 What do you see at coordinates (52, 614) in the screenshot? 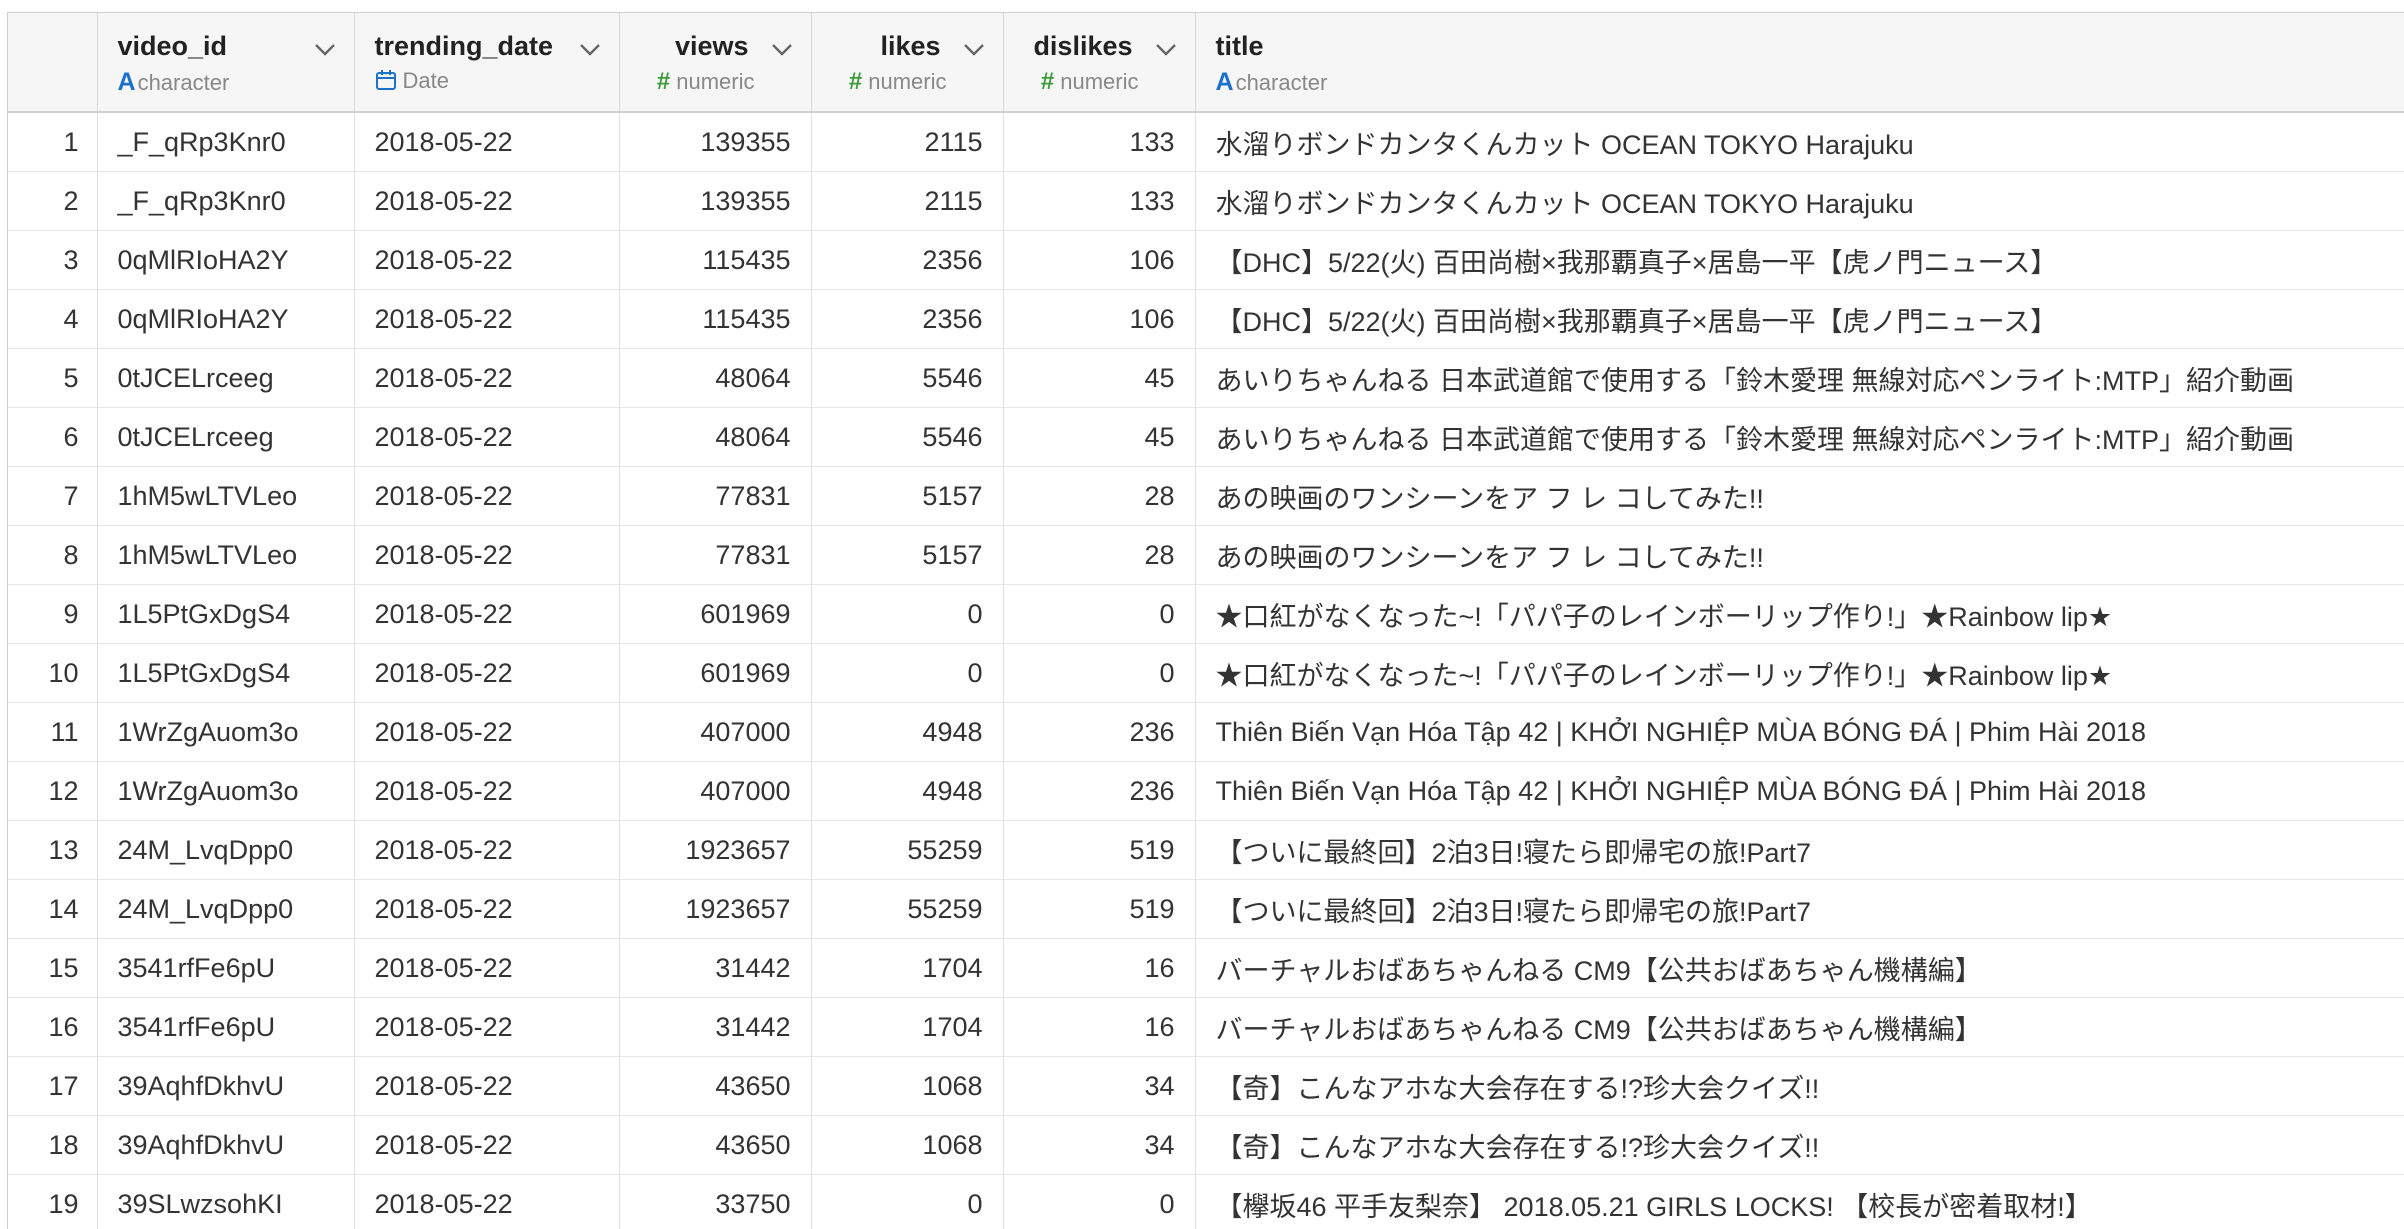
I see `row-number-cell: 9` at bounding box center [52, 614].